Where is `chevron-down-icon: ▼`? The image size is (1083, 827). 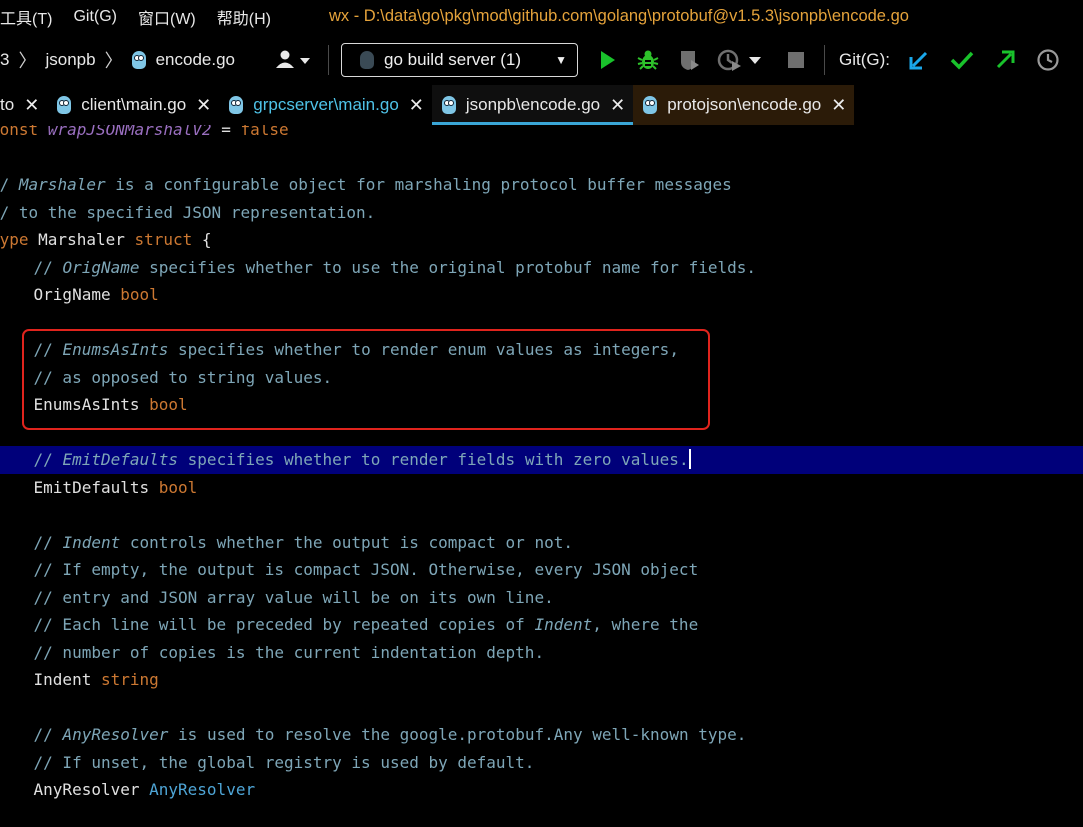 chevron-down-icon: ▼ is located at coordinates (561, 60).